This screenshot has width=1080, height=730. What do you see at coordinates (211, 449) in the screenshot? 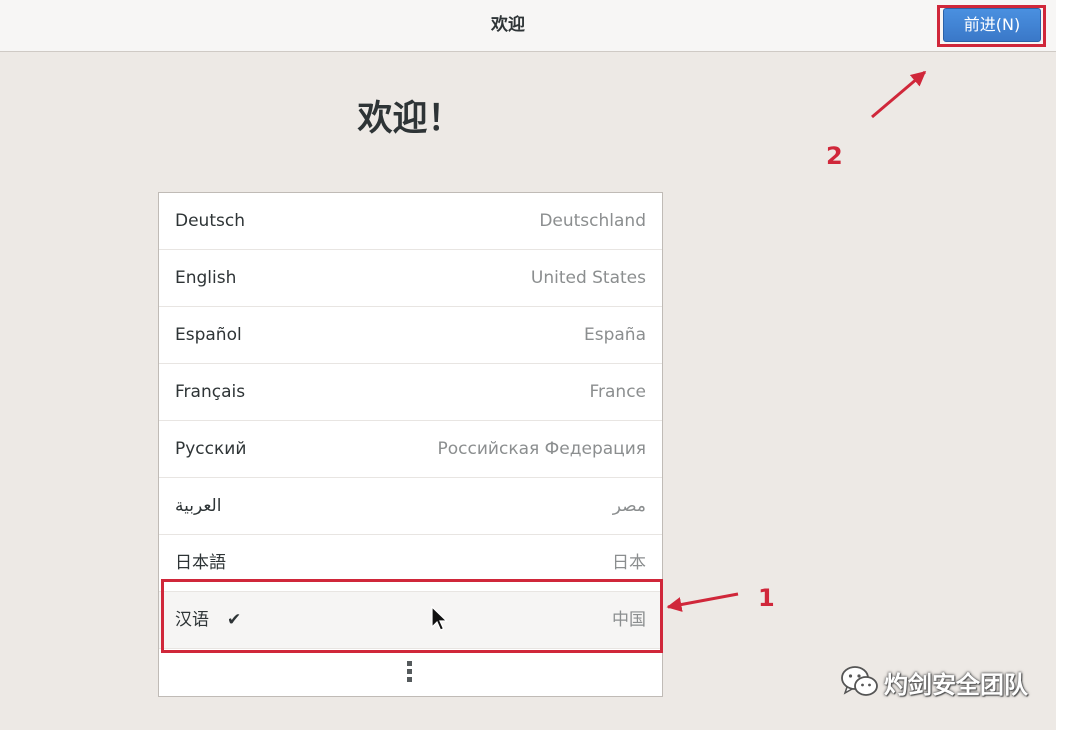
I see `language-name: Русский` at bounding box center [211, 449].